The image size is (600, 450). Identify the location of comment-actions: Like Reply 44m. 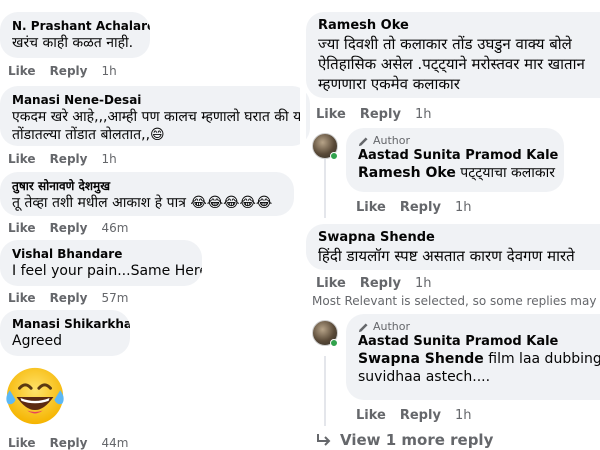
(68, 443).